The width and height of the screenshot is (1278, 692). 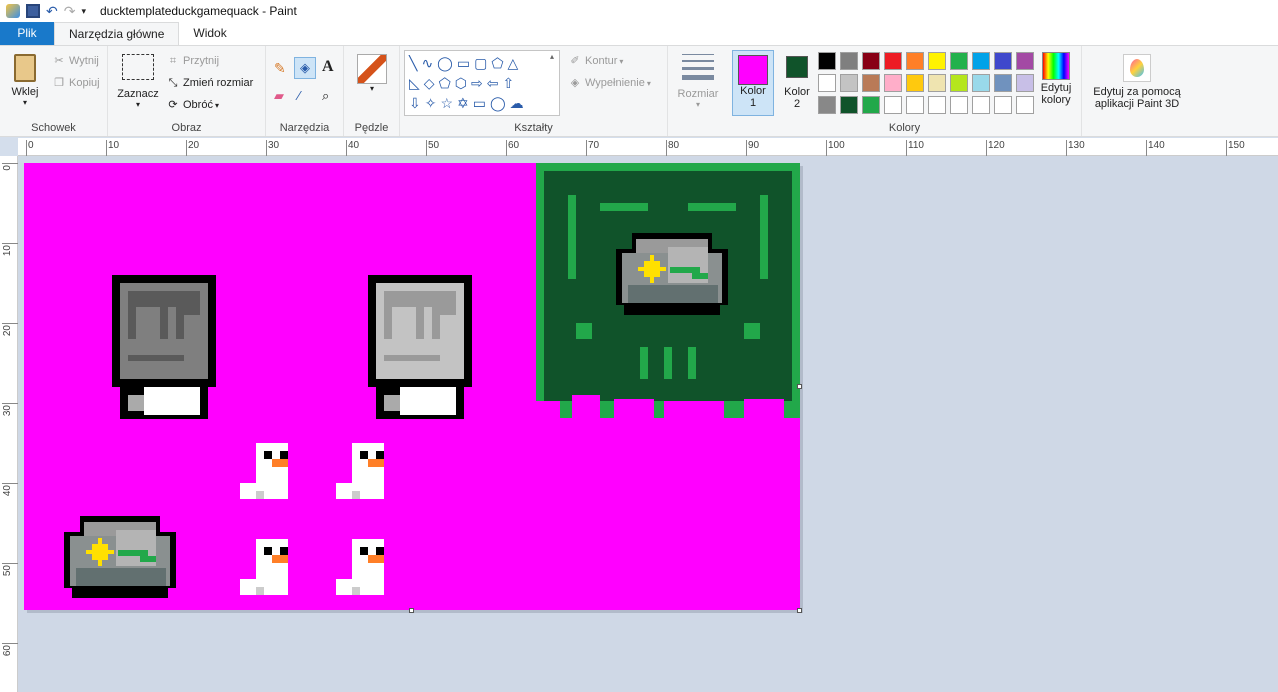 What do you see at coordinates (429, 63) in the screenshot?
I see `curve-shape-icon: ∿` at bounding box center [429, 63].